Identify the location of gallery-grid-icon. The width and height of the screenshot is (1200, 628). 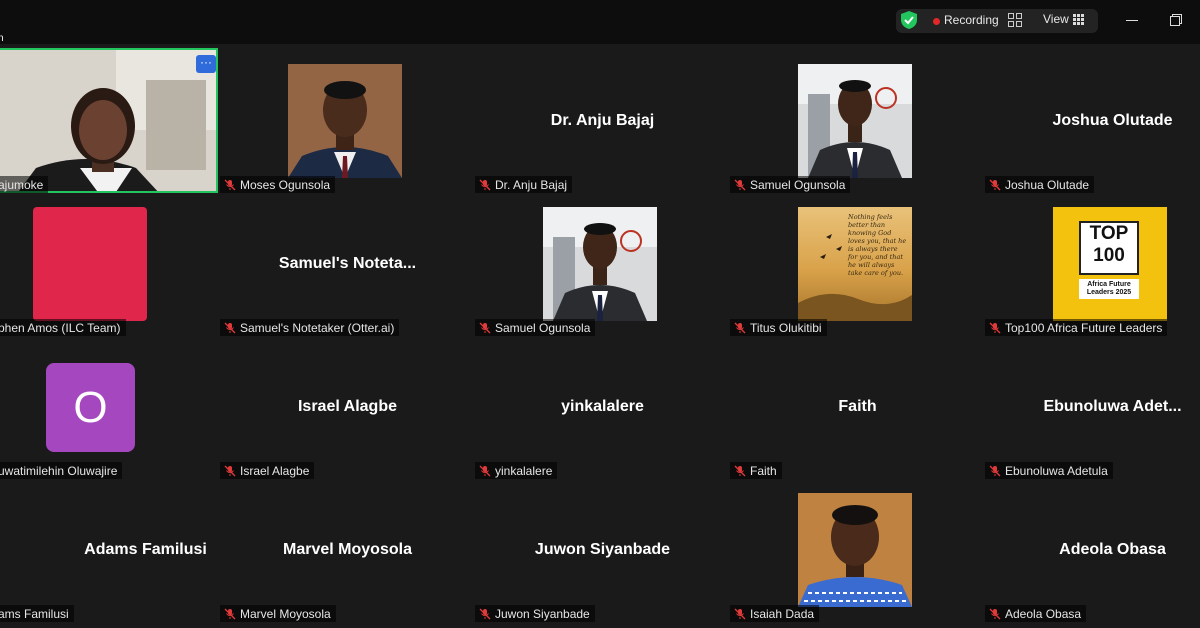
(1015, 20).